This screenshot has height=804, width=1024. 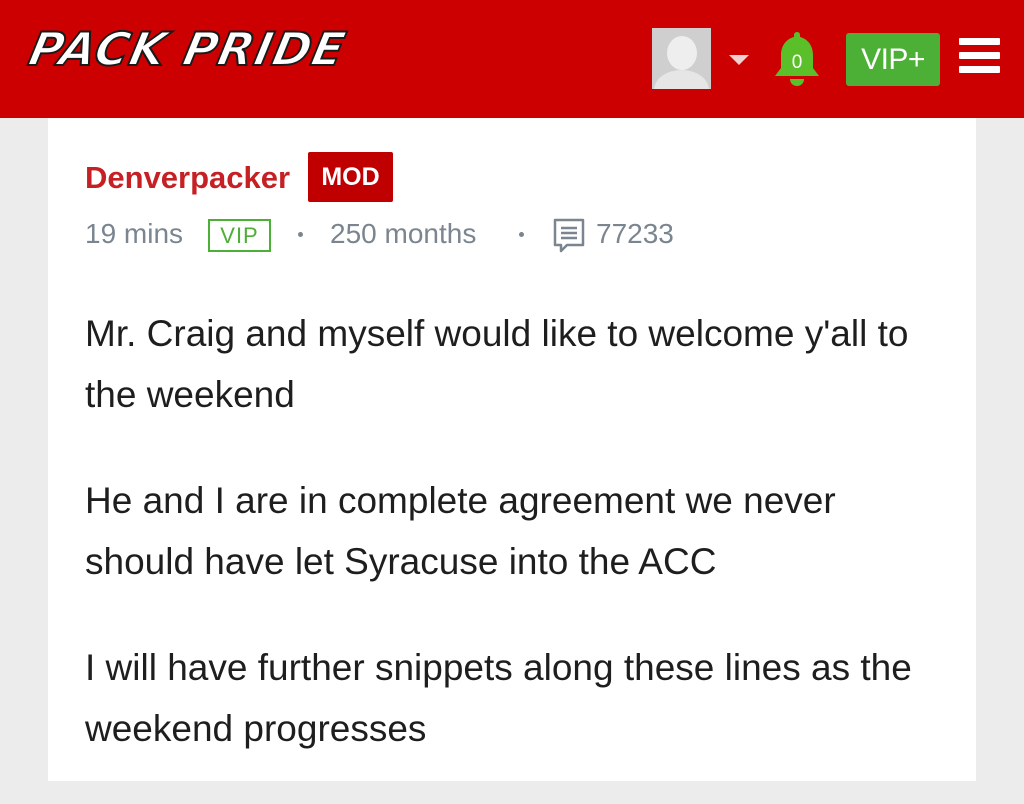 I want to click on notification-count: 0, so click(x=797, y=62).